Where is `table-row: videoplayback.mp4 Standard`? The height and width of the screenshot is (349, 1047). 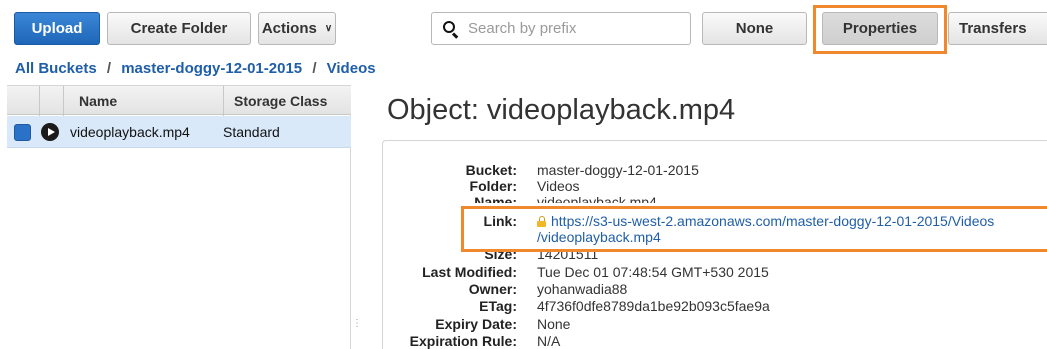 table-row: videoplayback.mp4 Standard is located at coordinates (179, 132).